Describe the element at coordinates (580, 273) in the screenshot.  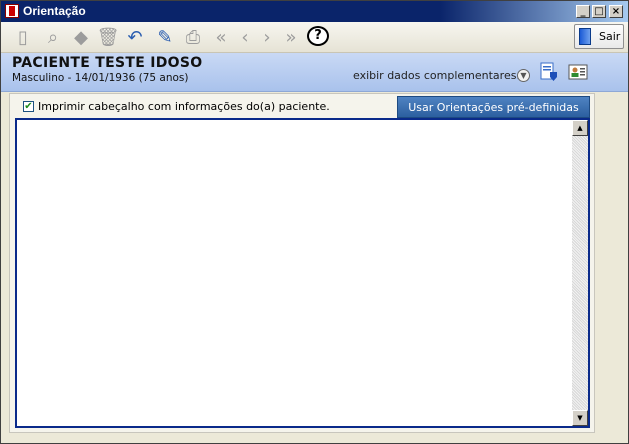
I see `vertical-scrollbar: ▲ ▼` at that location.